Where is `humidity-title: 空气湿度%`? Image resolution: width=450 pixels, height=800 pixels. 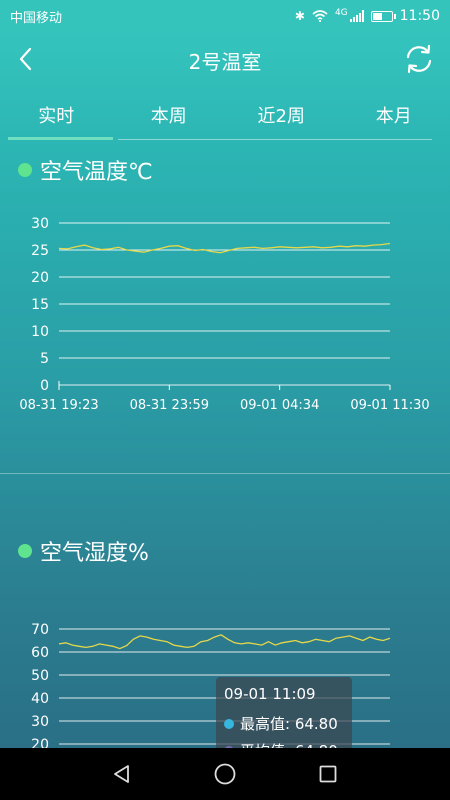 humidity-title: 空气湿度% is located at coordinates (94, 553).